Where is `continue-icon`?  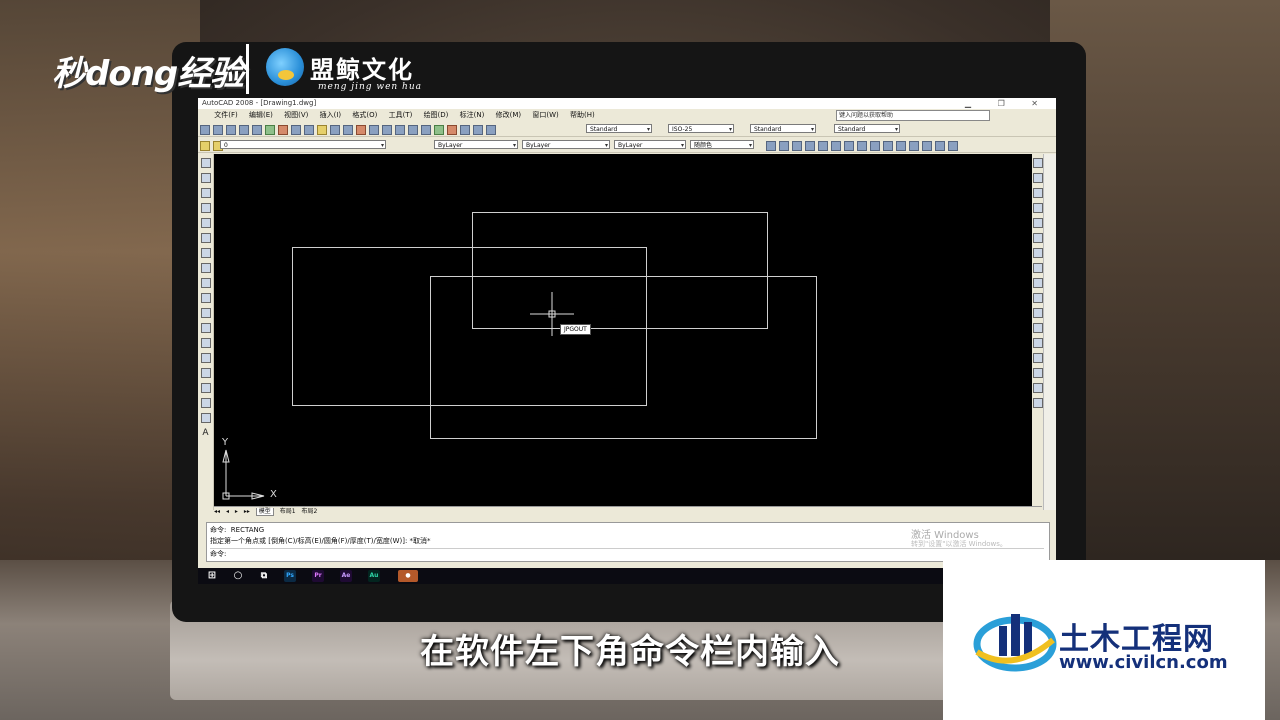
continue-icon is located at coordinates (901, 146).